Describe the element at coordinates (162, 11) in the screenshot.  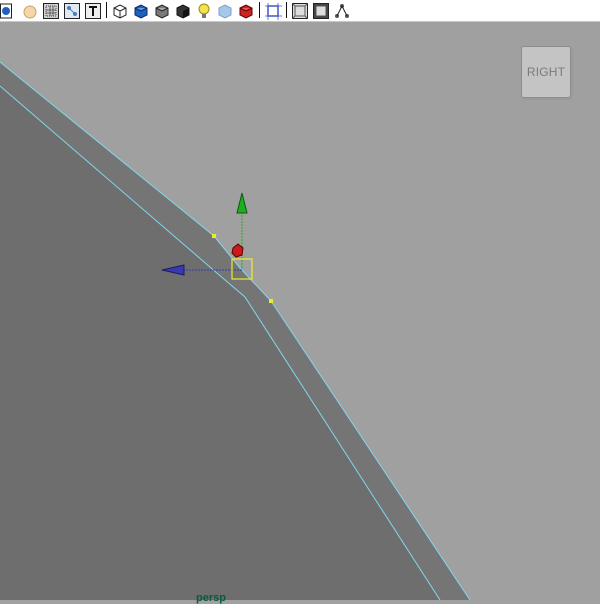
I see `use-default-material-icon` at that location.